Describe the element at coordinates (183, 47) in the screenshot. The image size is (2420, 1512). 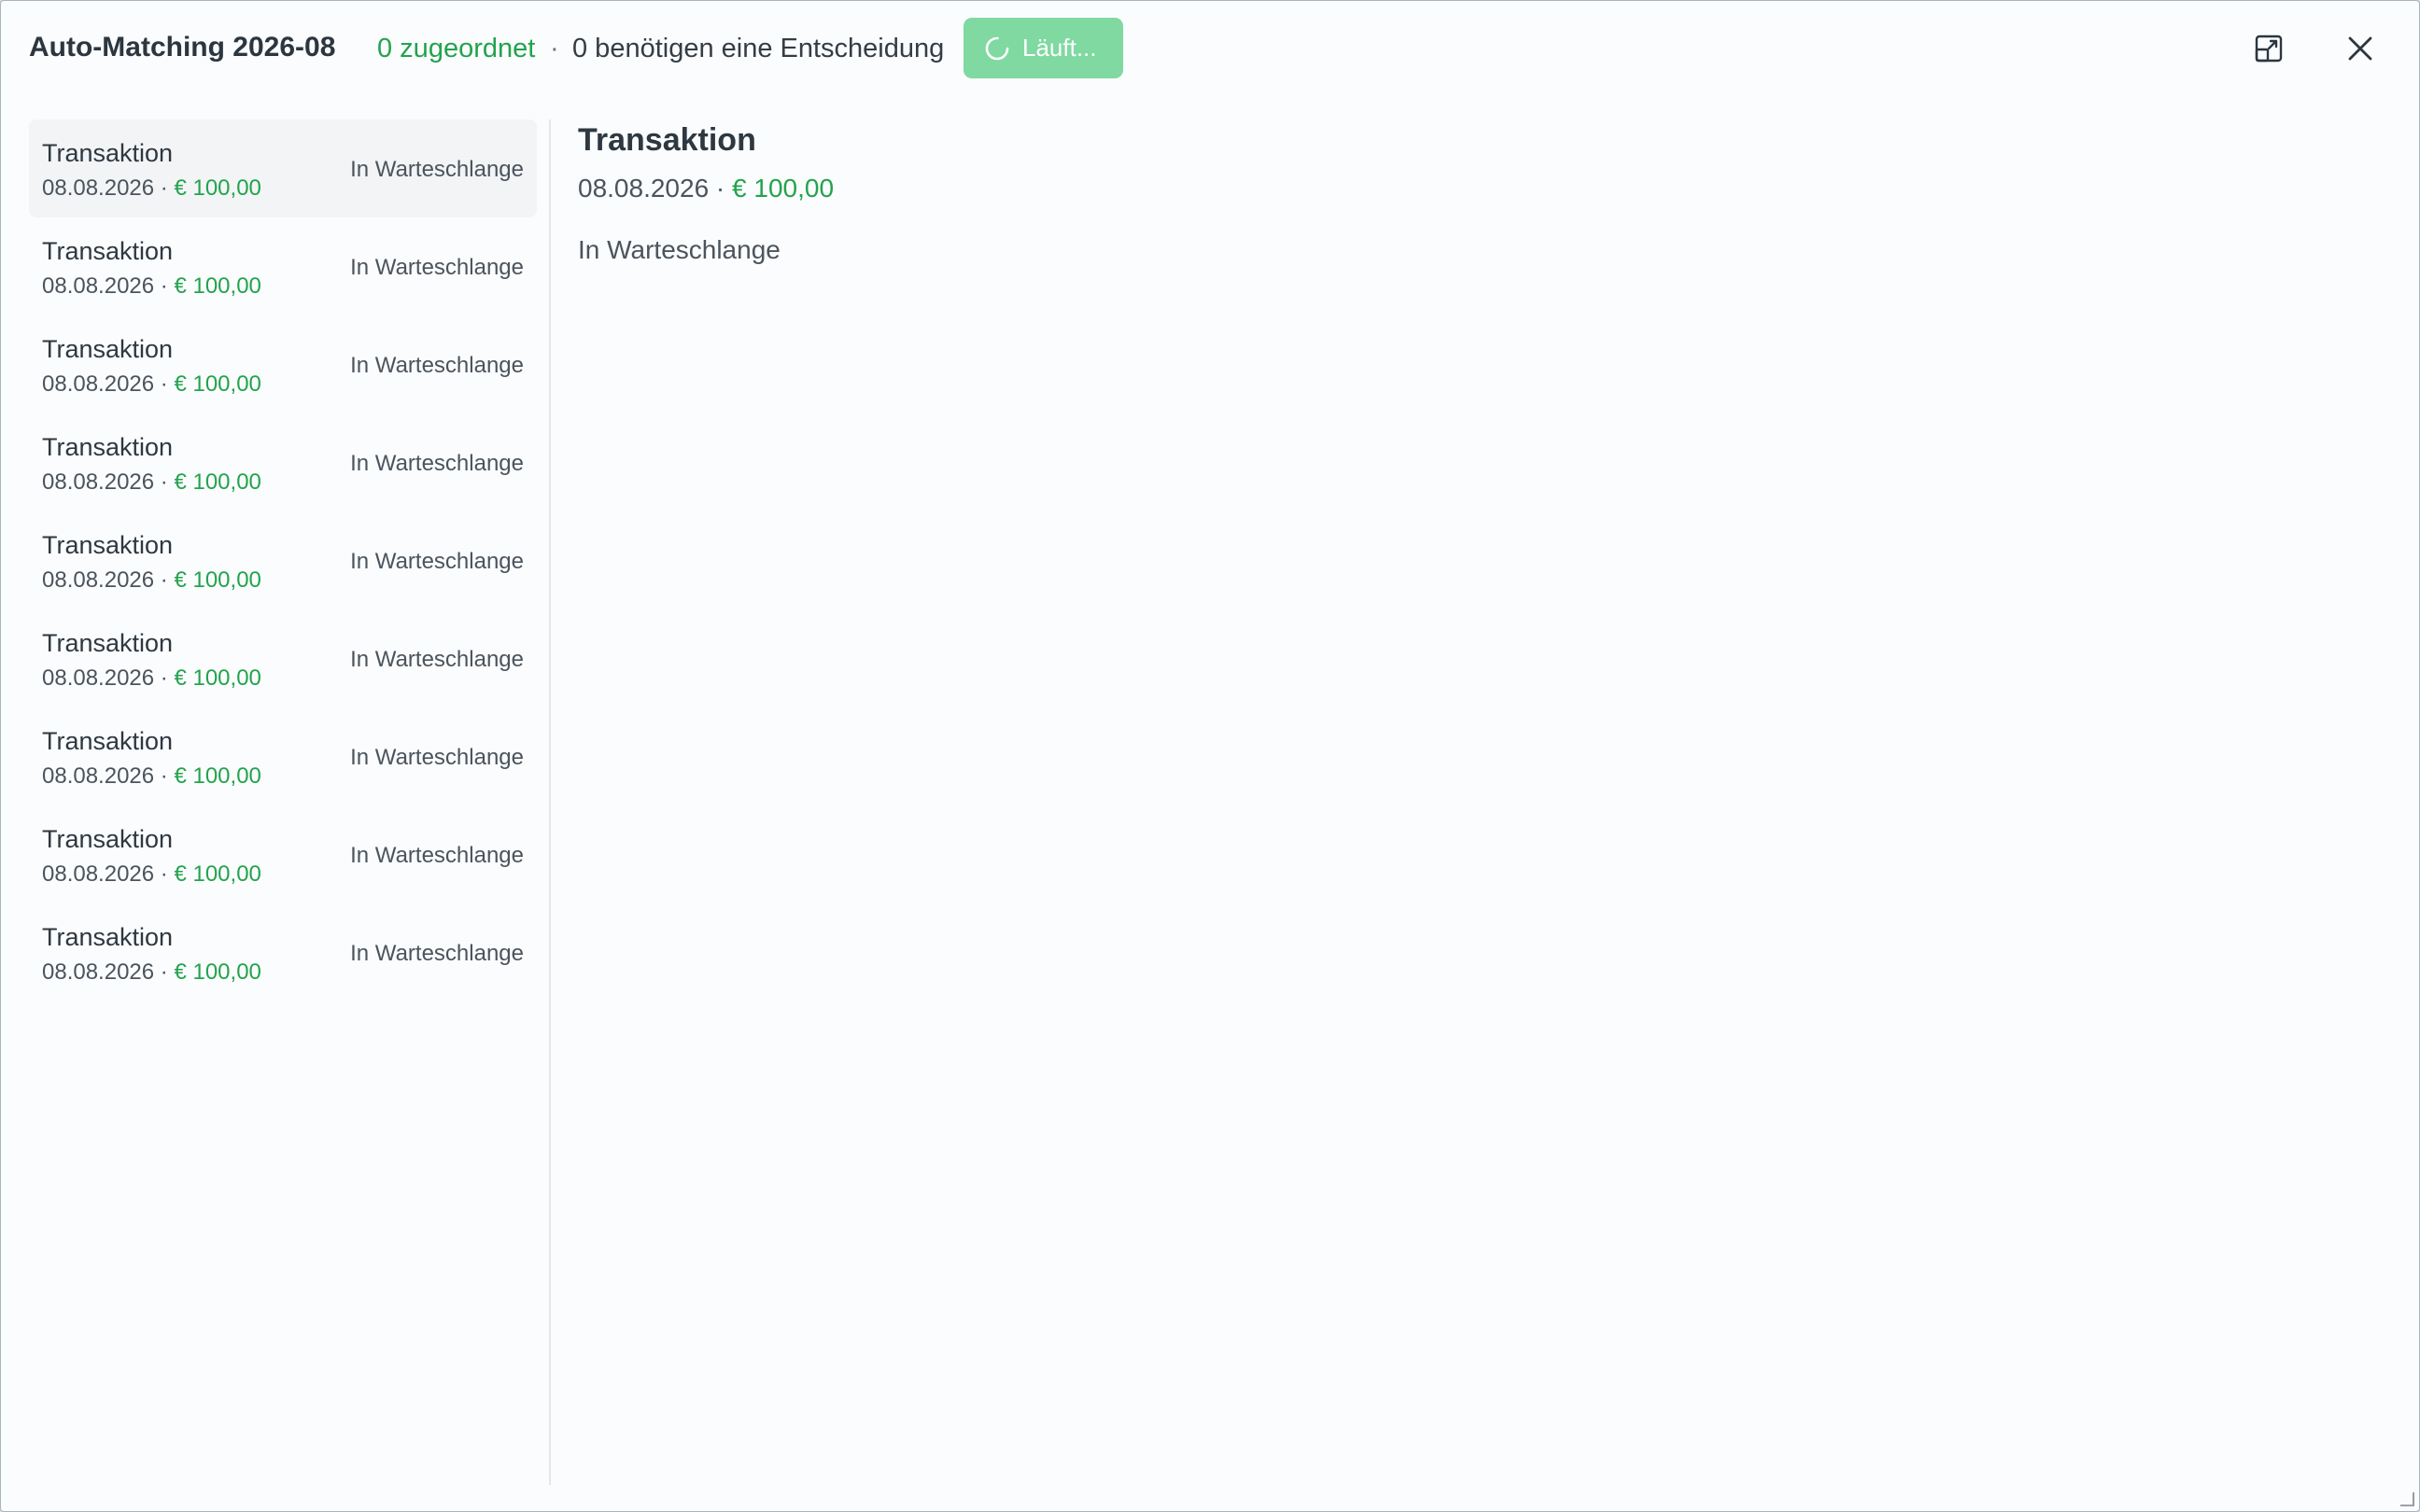
I see `dialog-title: Auto-Matching 2026-08` at that location.